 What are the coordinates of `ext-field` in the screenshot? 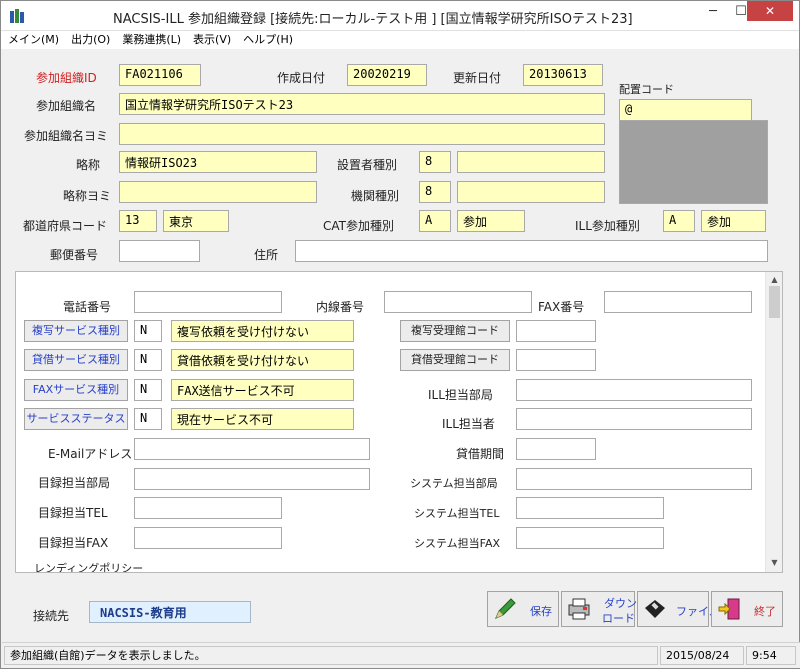 It's located at (458, 302).